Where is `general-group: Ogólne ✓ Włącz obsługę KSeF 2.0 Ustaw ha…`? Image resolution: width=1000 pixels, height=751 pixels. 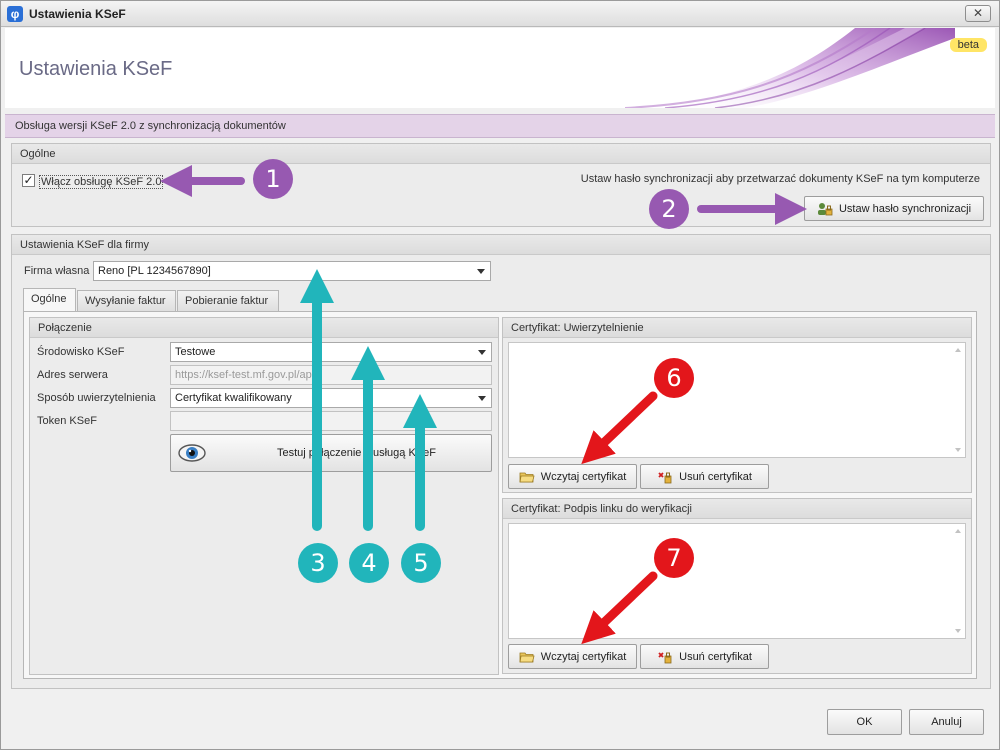
general-group: Ogólne ✓ Włącz obsługę KSeF 2.0 Ustaw ha… is located at coordinates (501, 185).